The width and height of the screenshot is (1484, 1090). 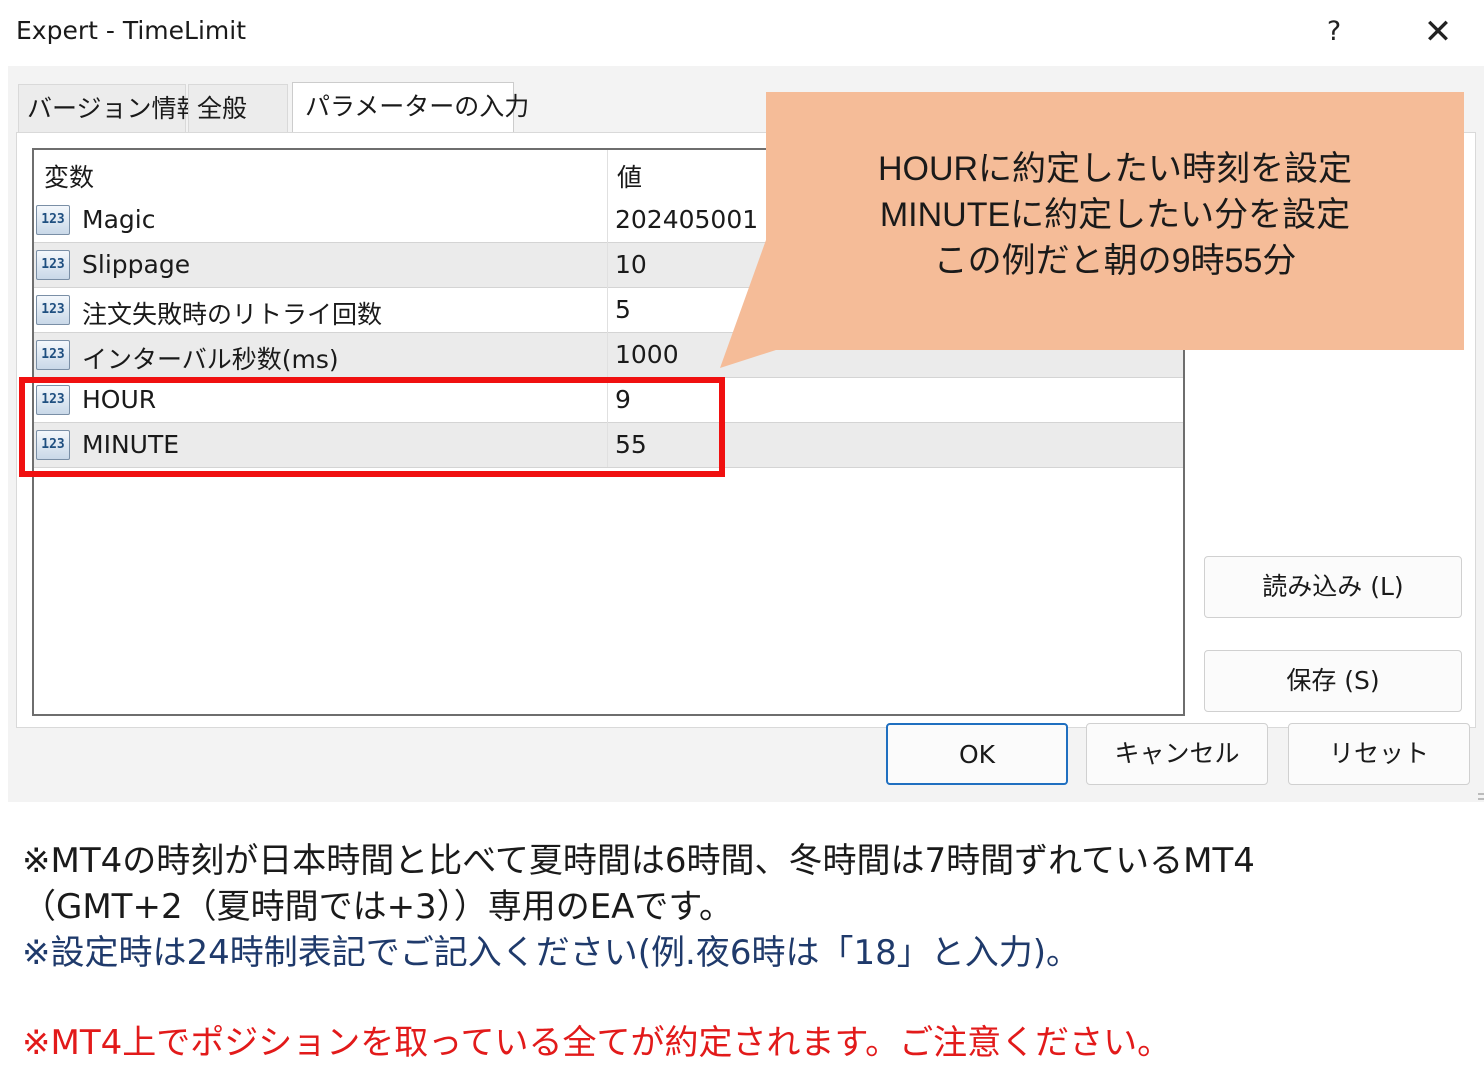 I want to click on param-value: 202405001, so click(x=686, y=219).